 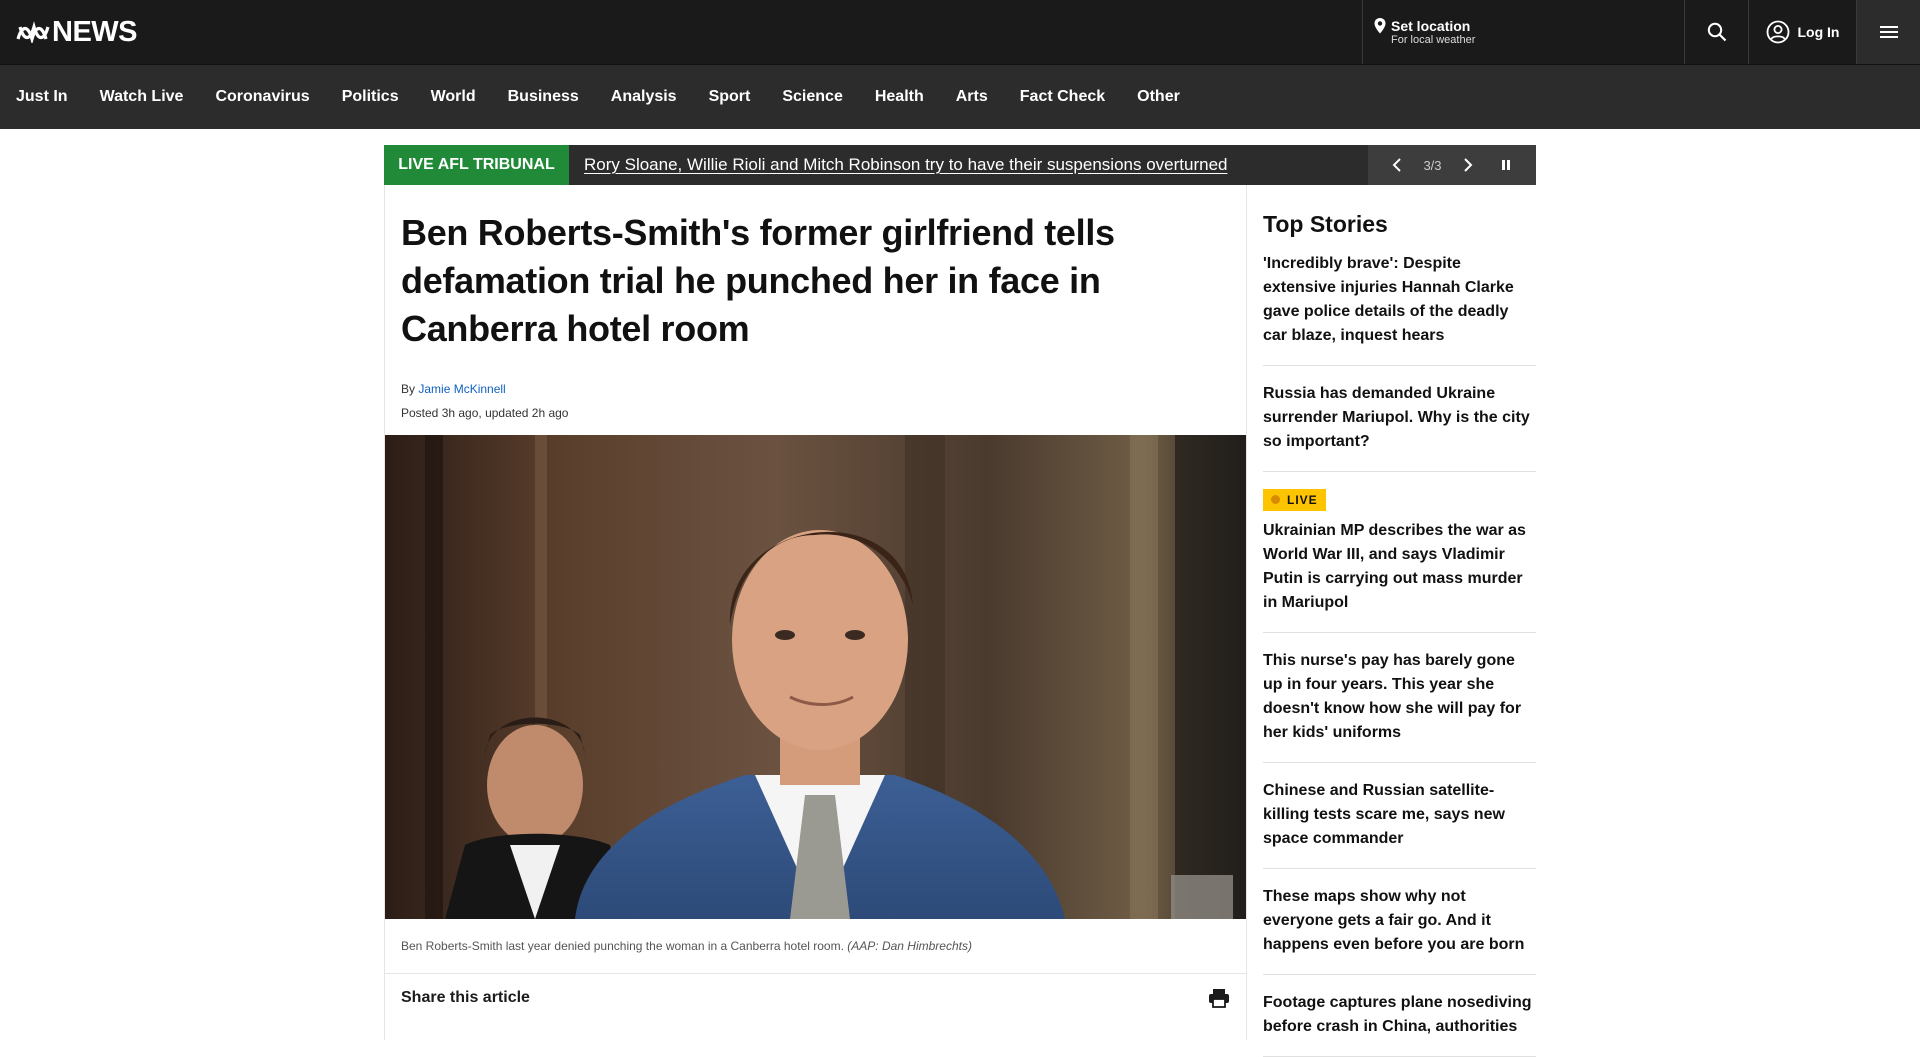 What do you see at coordinates (1325, 224) in the screenshot?
I see `top-stories-title: Top Stories` at bounding box center [1325, 224].